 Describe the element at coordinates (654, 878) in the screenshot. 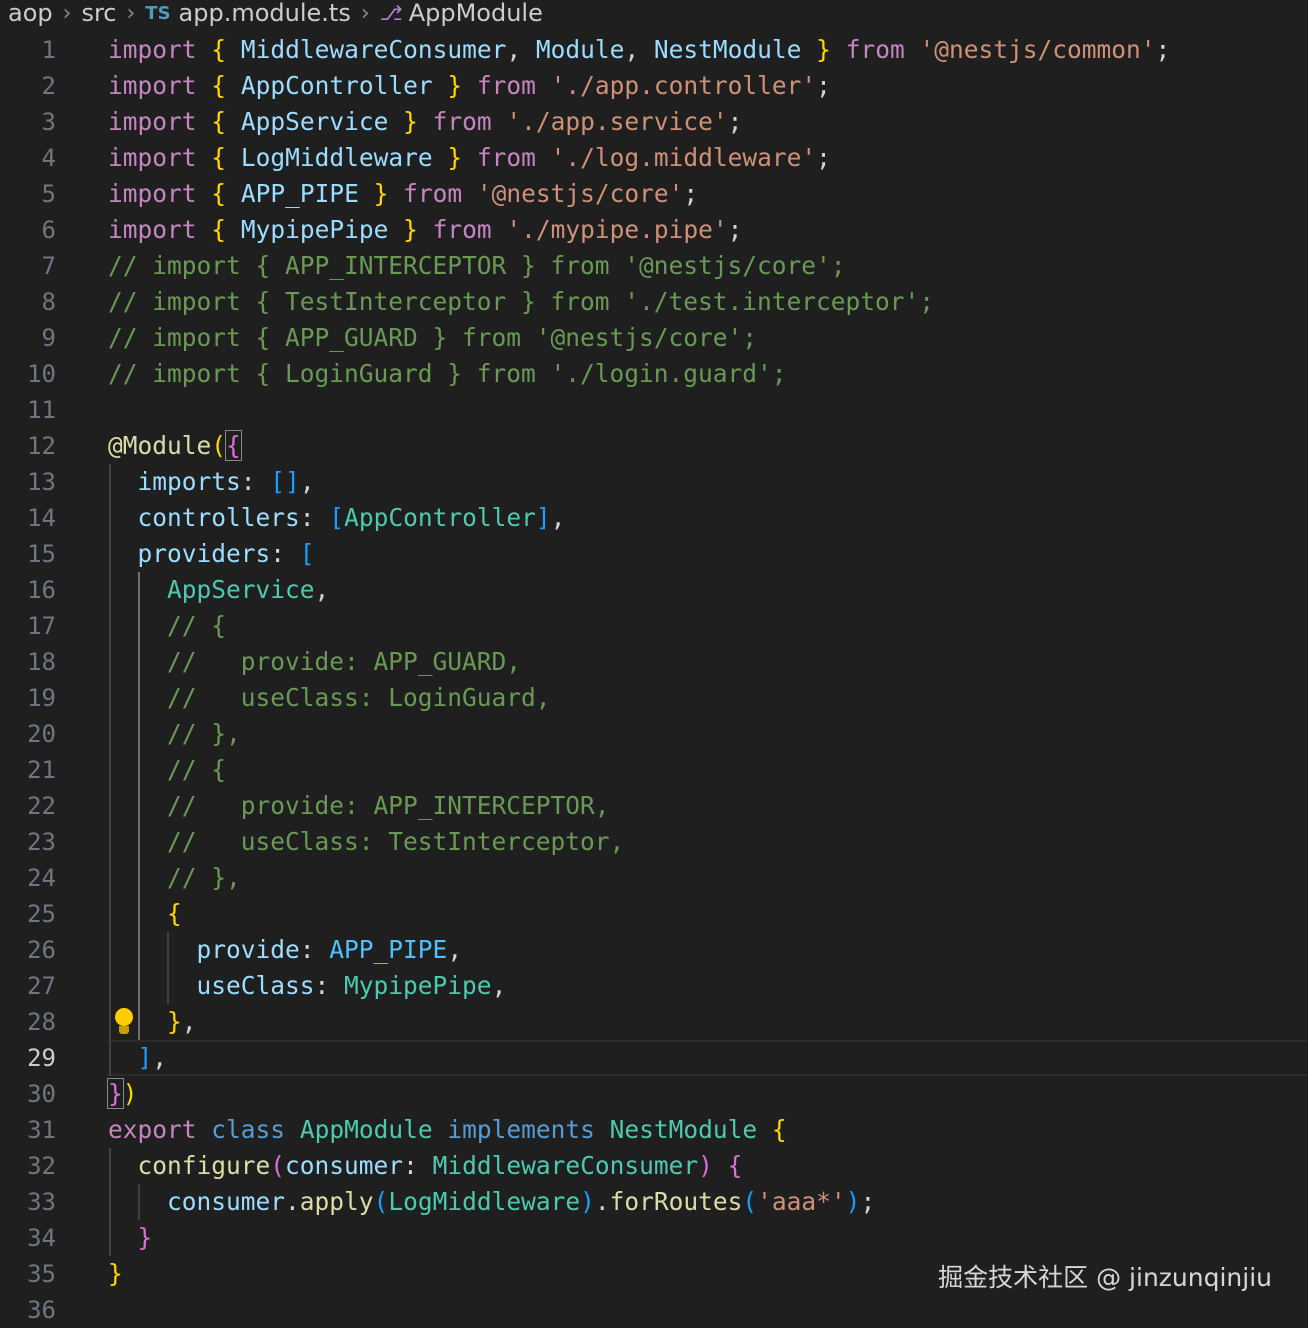

I see `code-line: 24 // },` at that location.